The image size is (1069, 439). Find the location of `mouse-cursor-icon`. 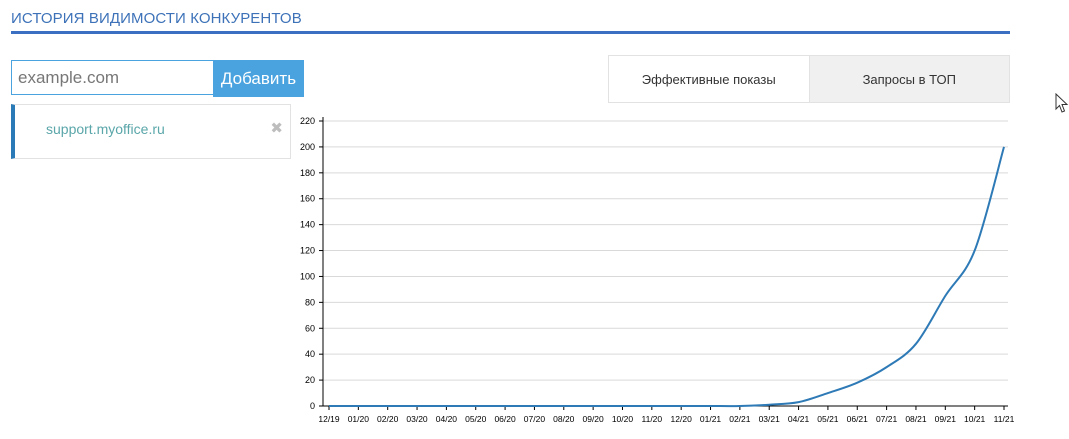

mouse-cursor-icon is located at coordinates (1062, 103).